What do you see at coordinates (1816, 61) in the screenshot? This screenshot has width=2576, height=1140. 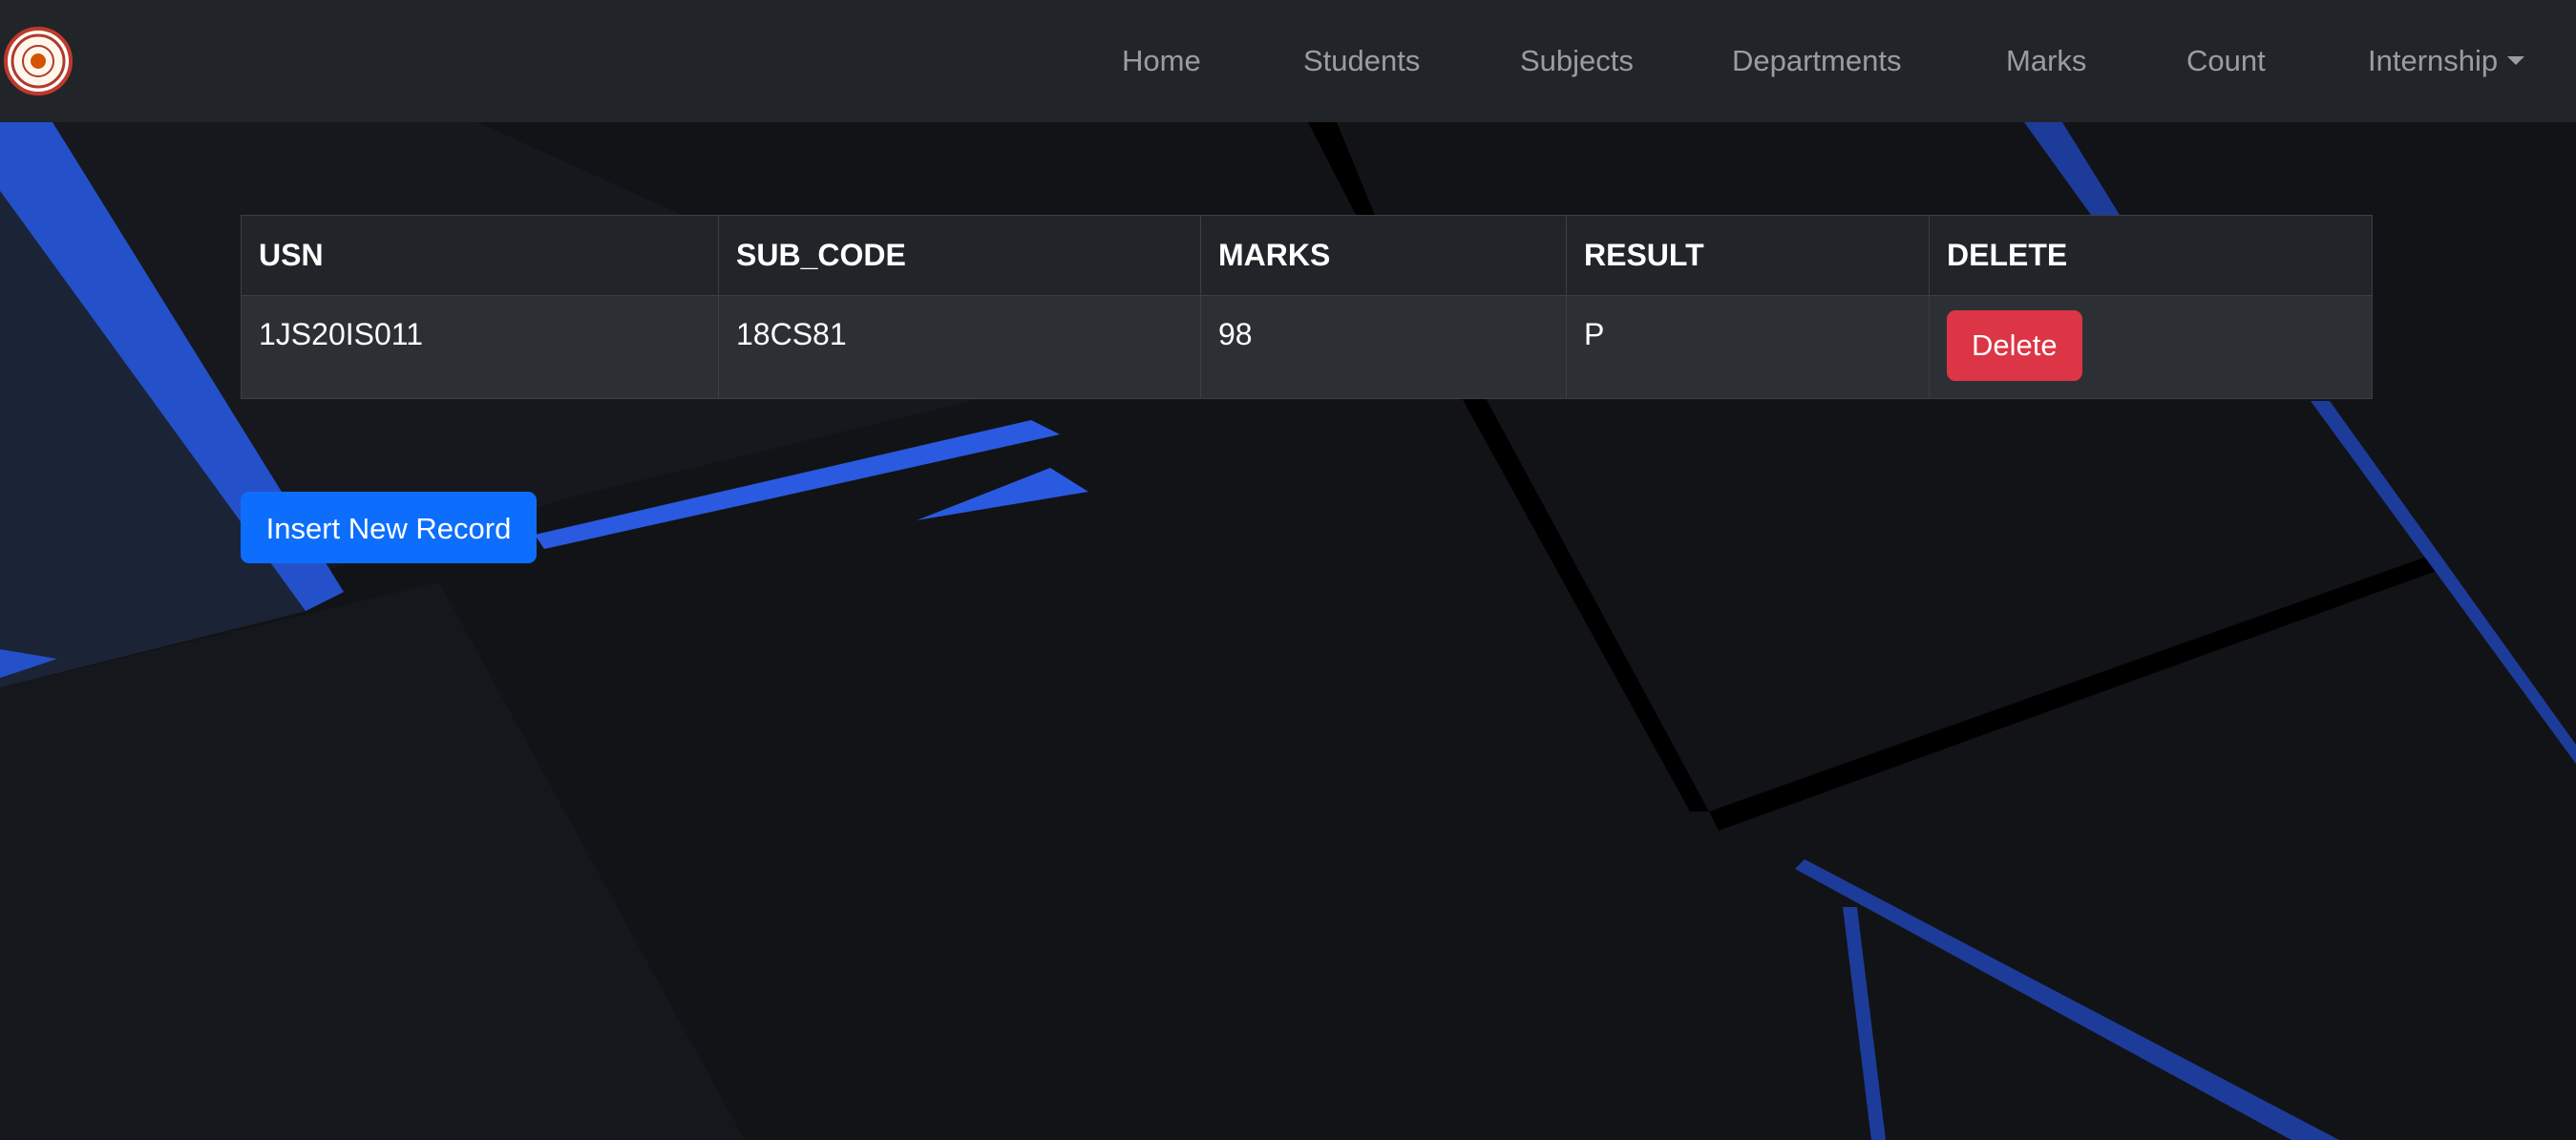 I see `nav-departments: Departments` at bounding box center [1816, 61].